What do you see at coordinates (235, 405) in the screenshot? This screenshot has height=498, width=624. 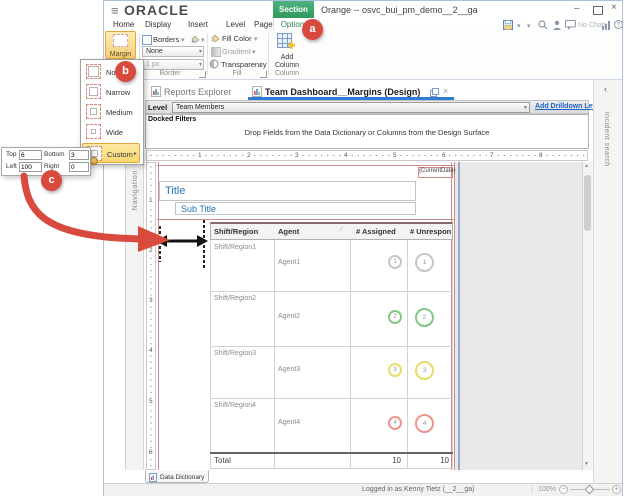 I see `table-row: Shift/Region4` at bounding box center [235, 405].